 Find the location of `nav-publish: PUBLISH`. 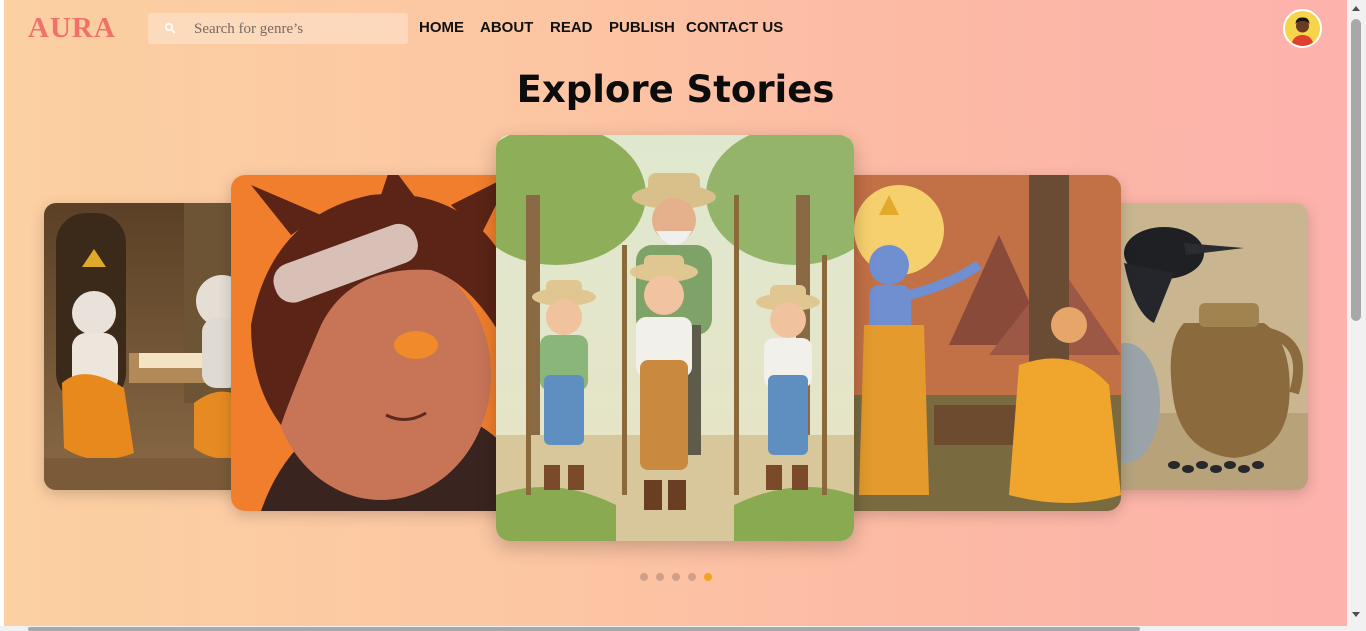

nav-publish: PUBLISH is located at coordinates (642, 27).